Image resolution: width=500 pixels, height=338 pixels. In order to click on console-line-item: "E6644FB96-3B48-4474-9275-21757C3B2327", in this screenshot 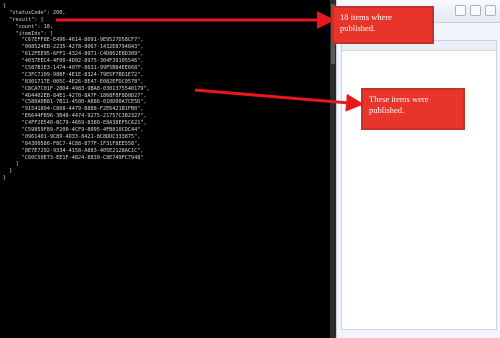, I will do `click(75, 116)`.